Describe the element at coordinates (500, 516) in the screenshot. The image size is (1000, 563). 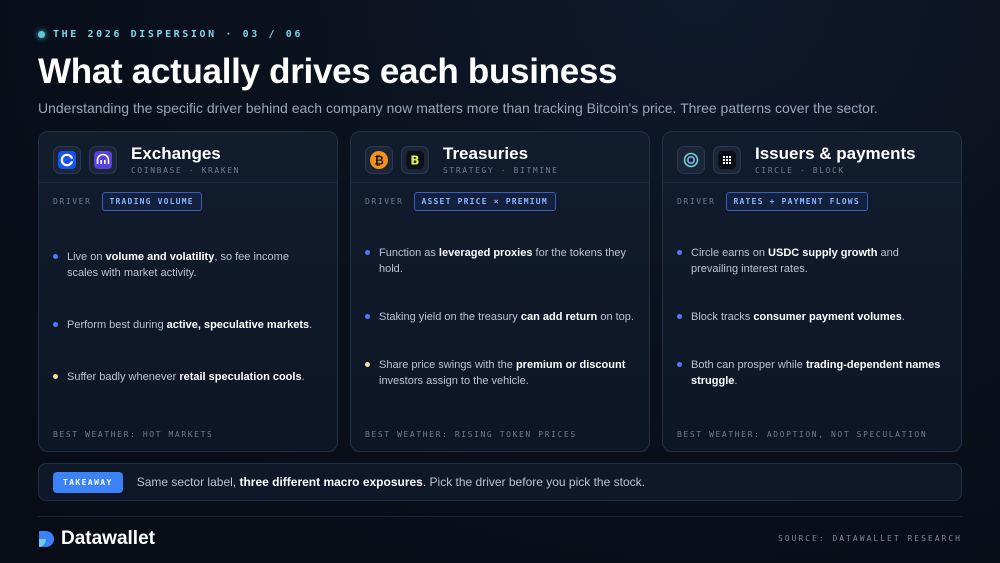
I see `footer-divider` at that location.